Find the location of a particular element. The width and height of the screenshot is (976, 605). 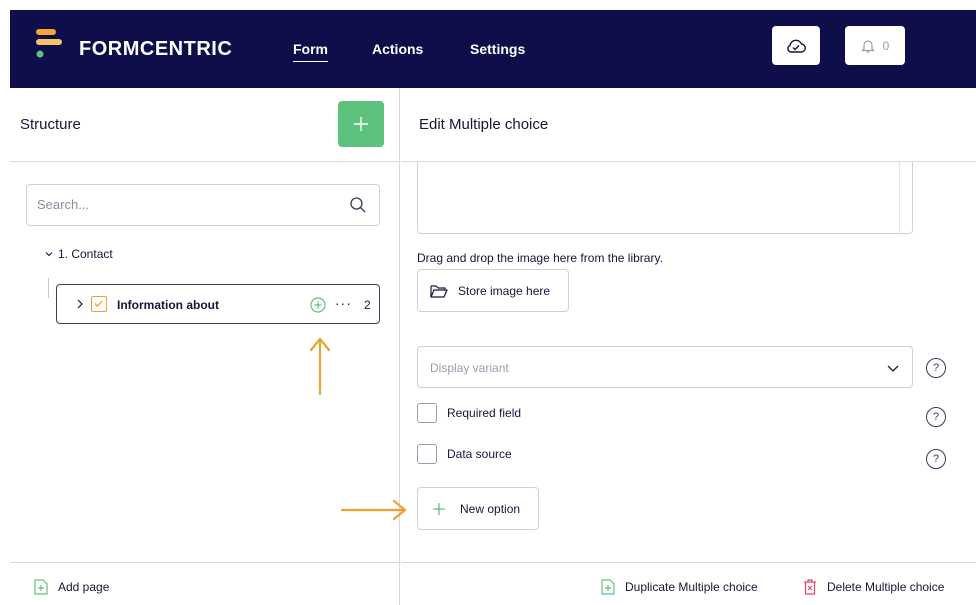

top-bar: FORMCENTRIC Form Actions Settings 0 is located at coordinates (493, 49).